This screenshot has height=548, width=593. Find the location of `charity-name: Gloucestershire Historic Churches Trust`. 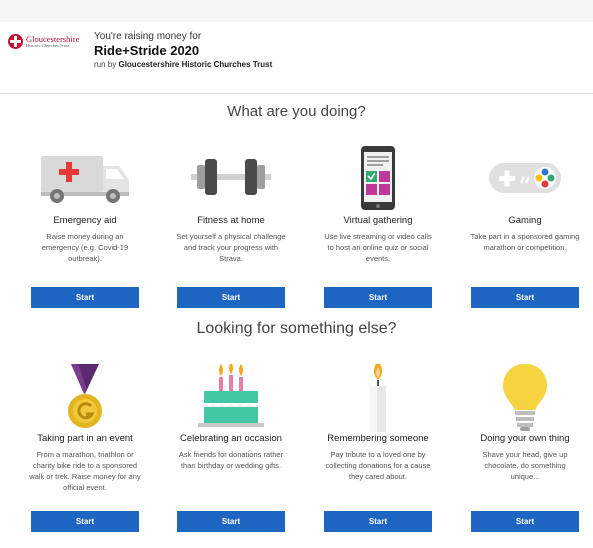

charity-name: Gloucestershire Historic Churches Trust is located at coordinates (195, 64).